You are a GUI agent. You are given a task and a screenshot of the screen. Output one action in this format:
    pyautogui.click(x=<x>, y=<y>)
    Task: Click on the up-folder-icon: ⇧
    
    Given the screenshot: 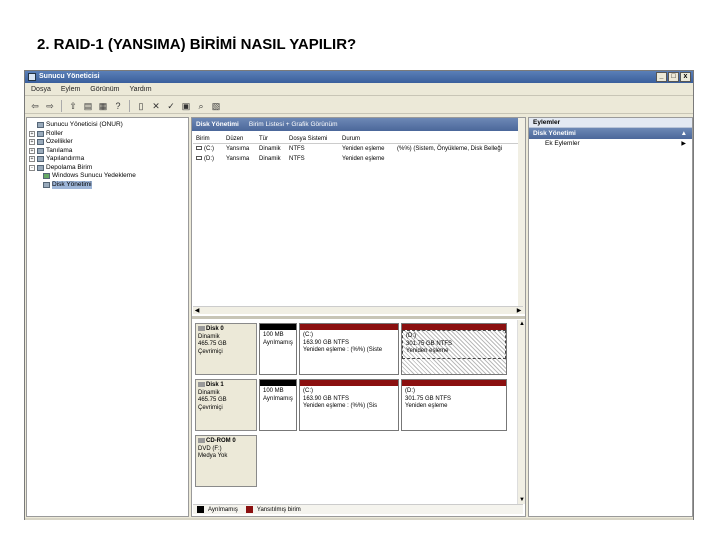 What is the action you would take?
    pyautogui.click(x=73, y=106)
    